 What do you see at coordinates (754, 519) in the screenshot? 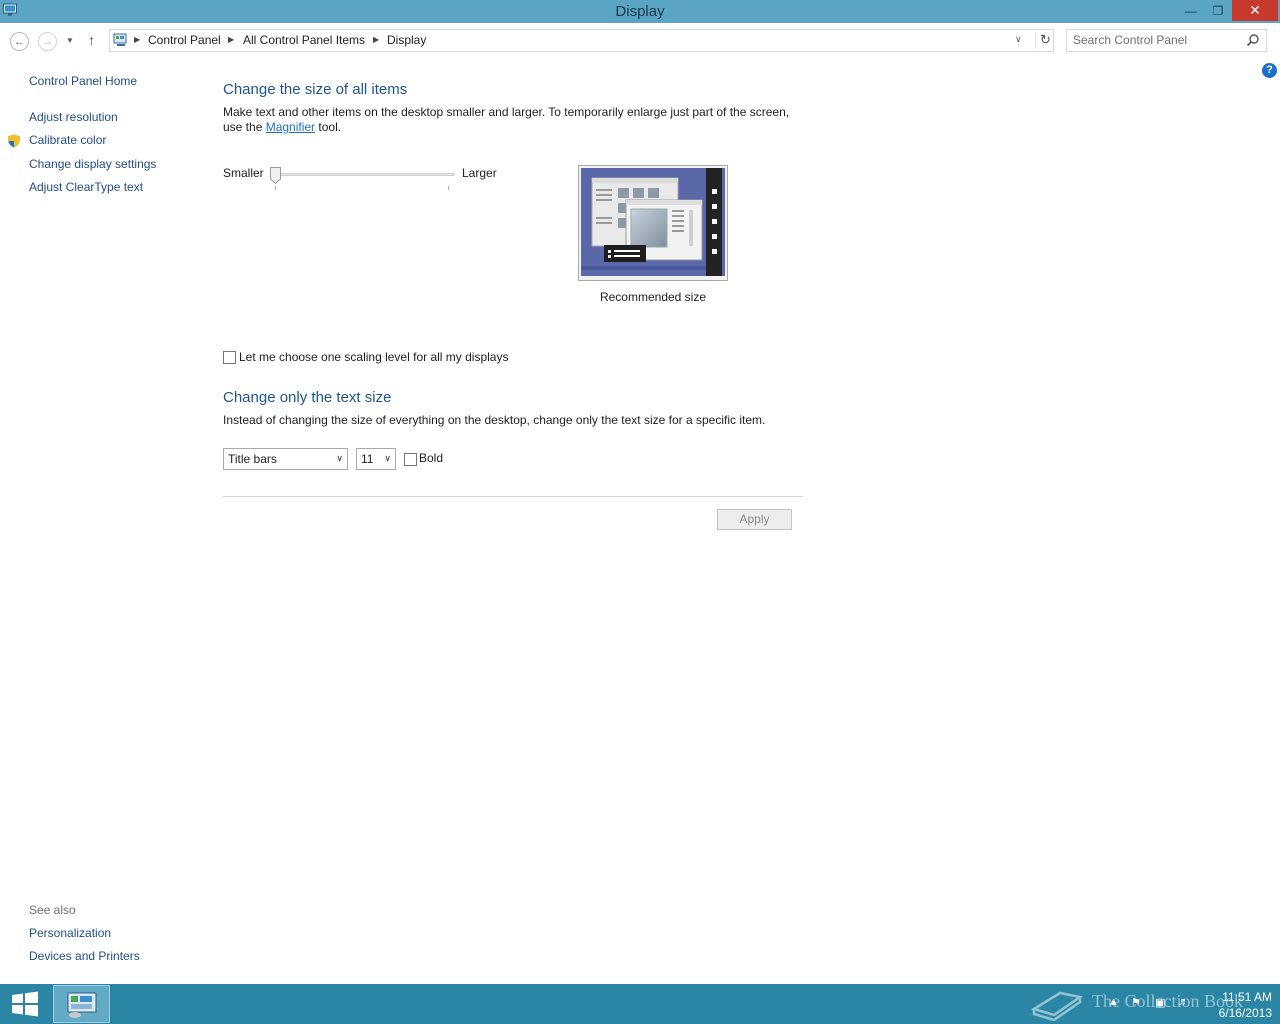
I see `apply-button: Apply` at bounding box center [754, 519].